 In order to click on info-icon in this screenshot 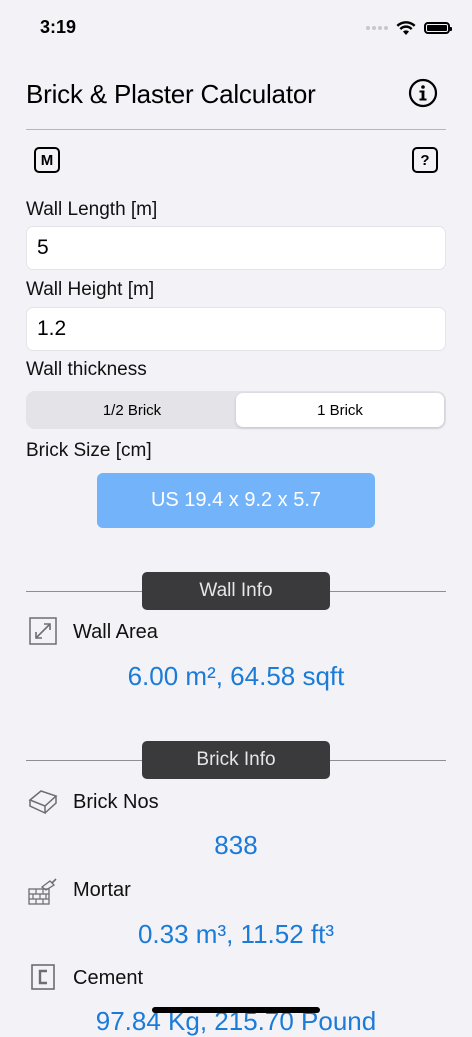, I will do `click(423, 93)`.